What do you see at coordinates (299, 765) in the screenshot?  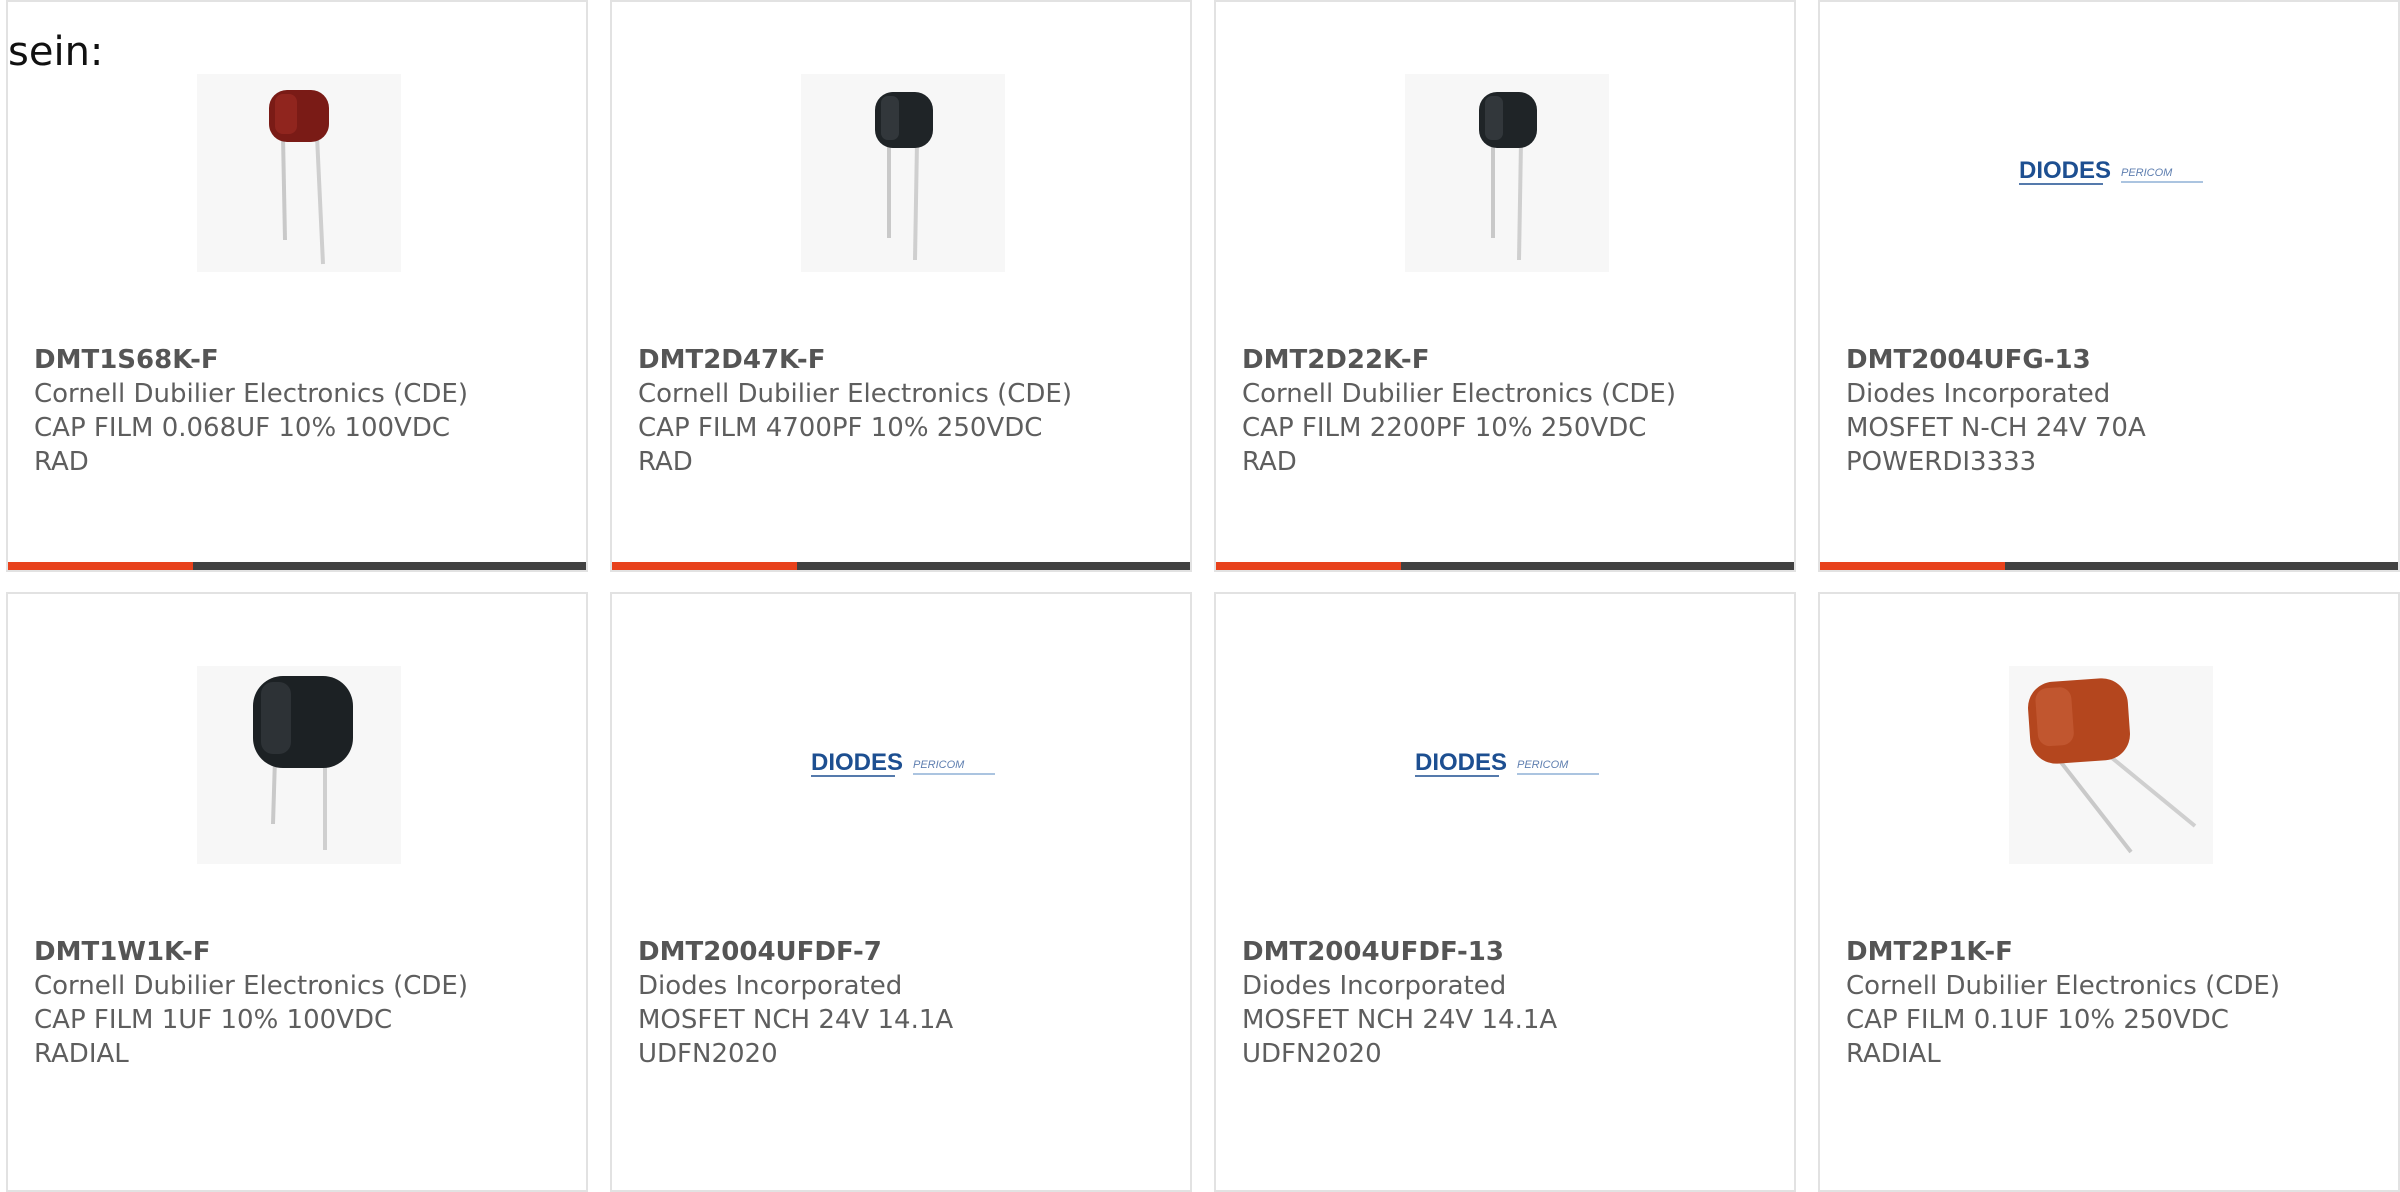 I see `black-film-capacitor-large-image` at bounding box center [299, 765].